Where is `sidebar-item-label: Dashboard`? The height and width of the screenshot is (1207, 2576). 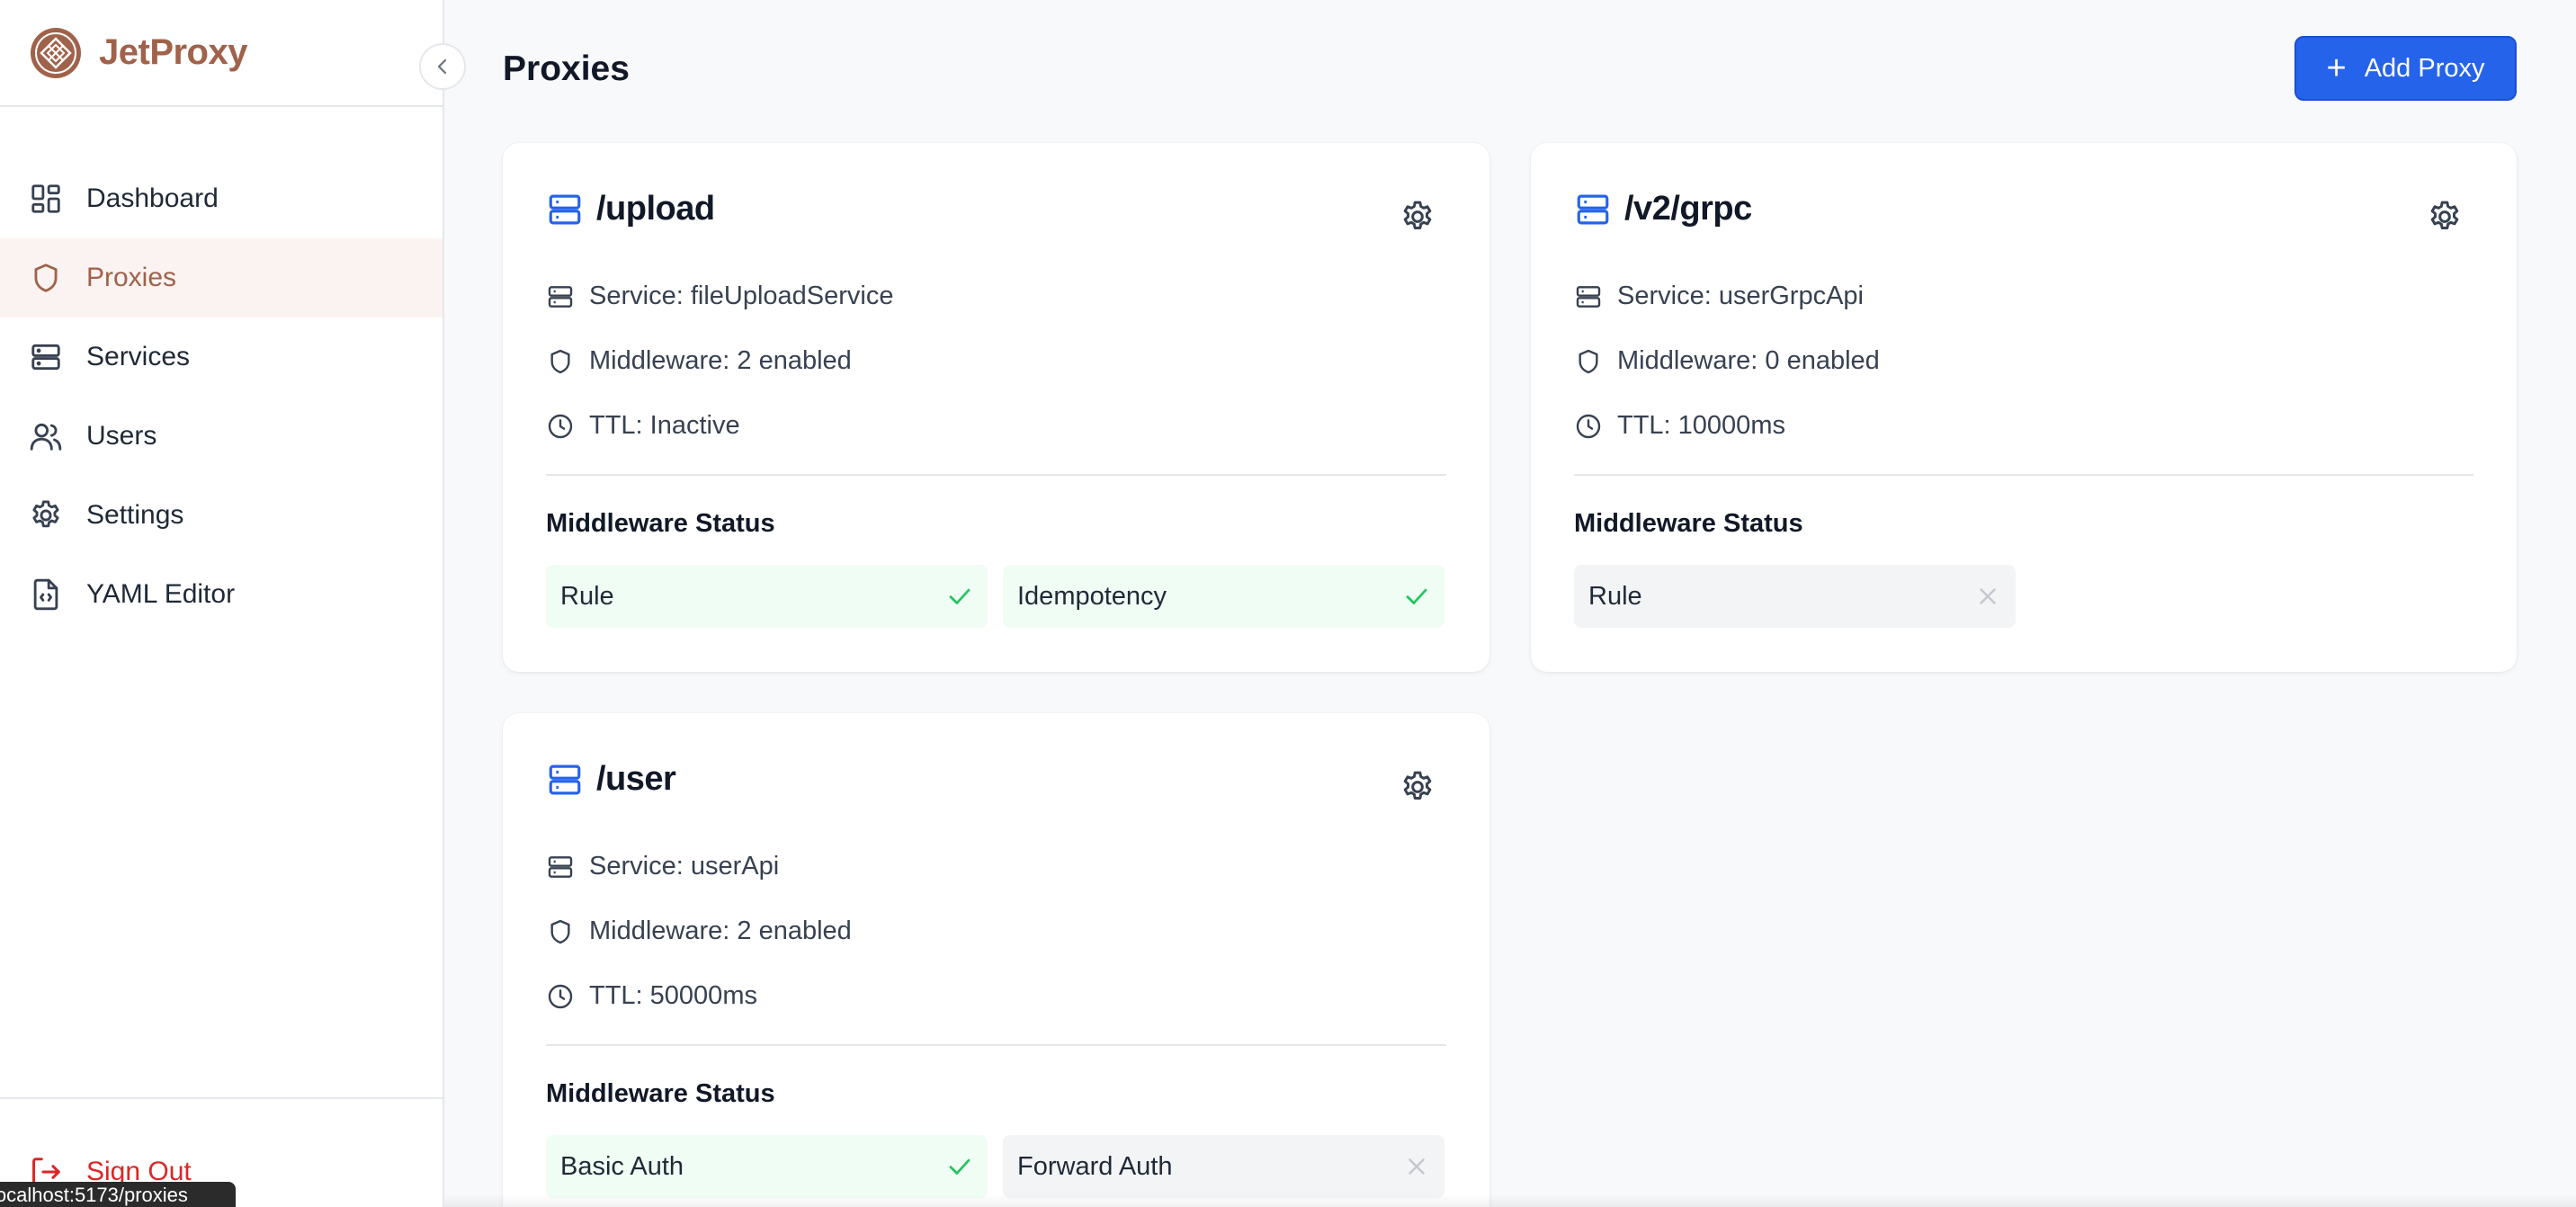
sidebar-item-label: Dashboard is located at coordinates (152, 198).